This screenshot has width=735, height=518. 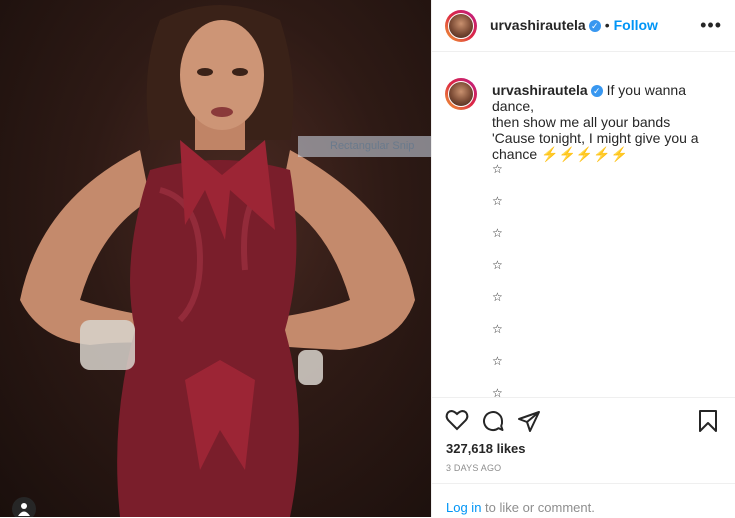 What do you see at coordinates (594, 25) in the screenshot?
I see `verified-badge-icon: ✓` at bounding box center [594, 25].